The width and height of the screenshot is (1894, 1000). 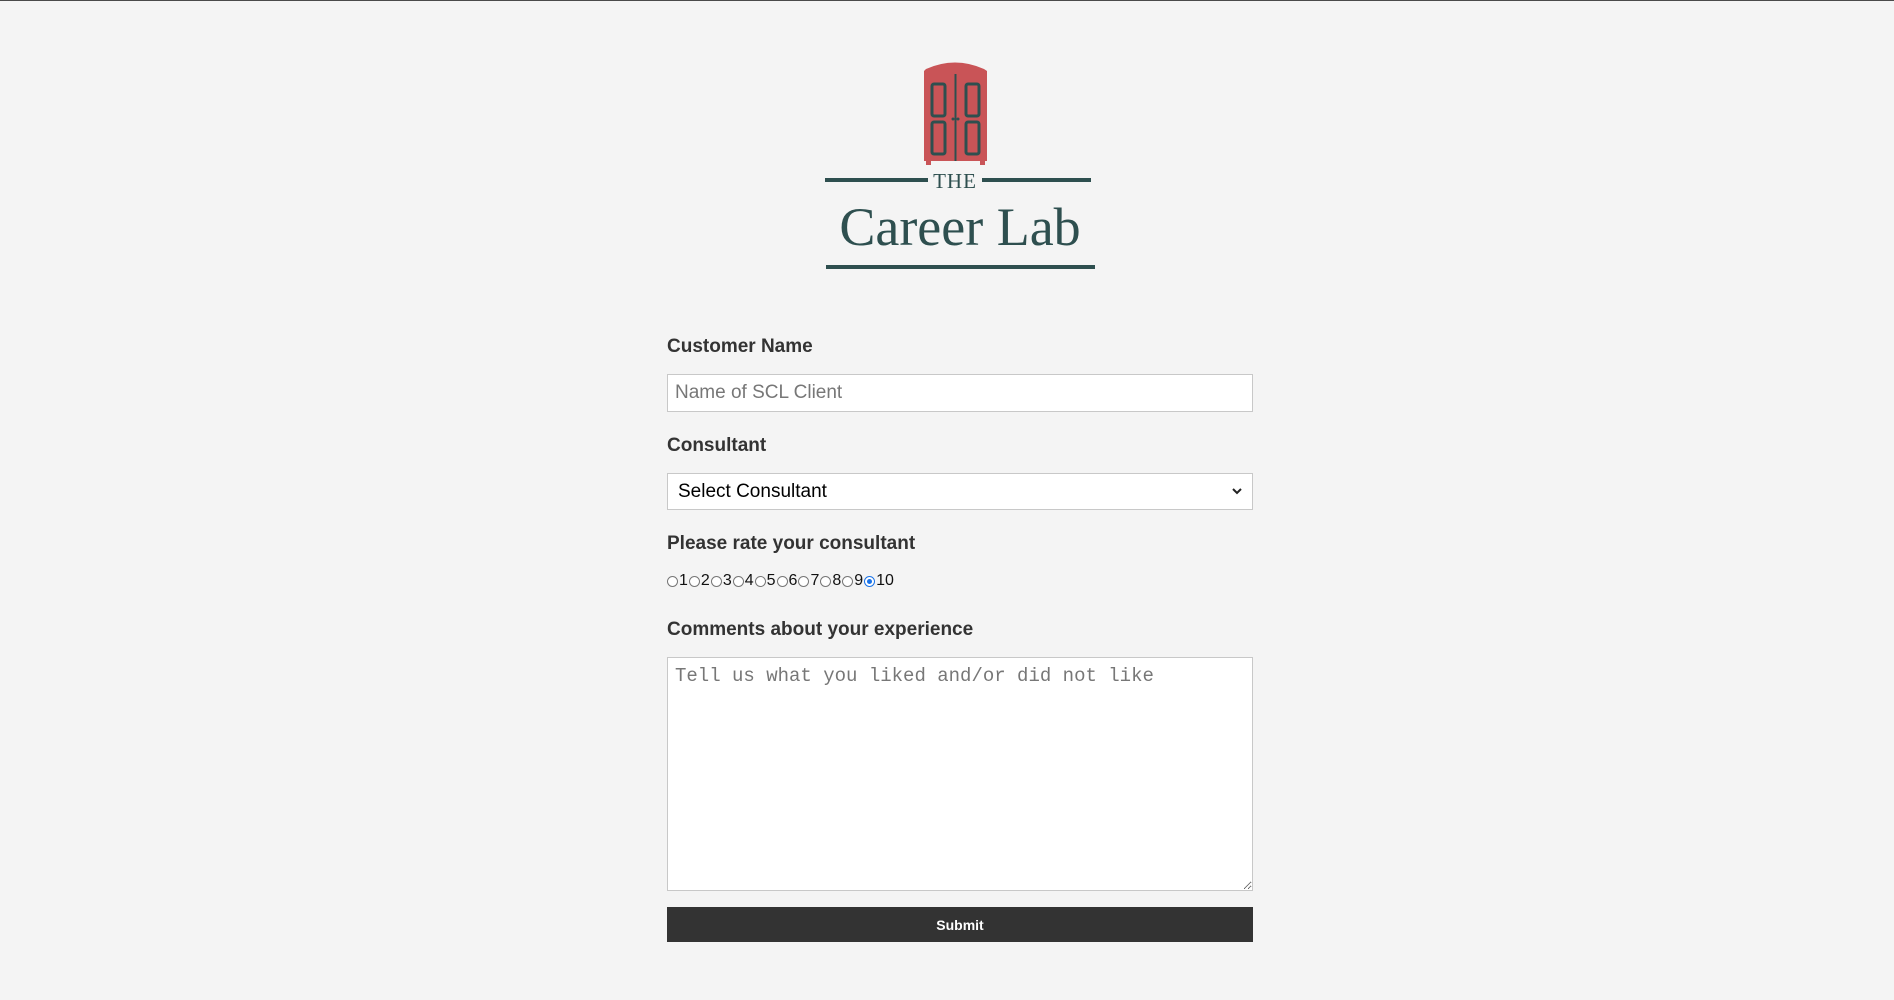 I want to click on customer-name-input, so click(x=960, y=393).